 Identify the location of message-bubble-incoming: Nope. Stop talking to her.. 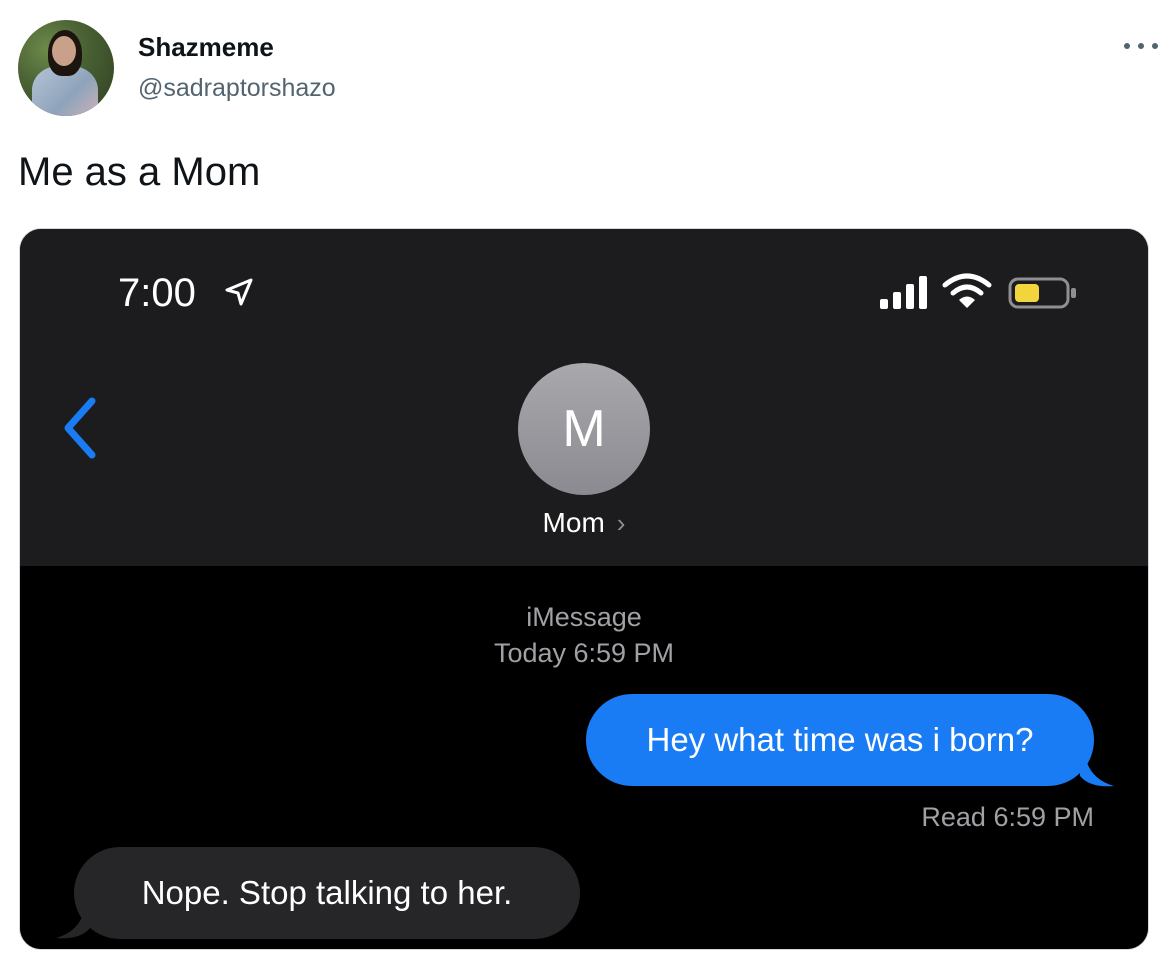
(327, 893).